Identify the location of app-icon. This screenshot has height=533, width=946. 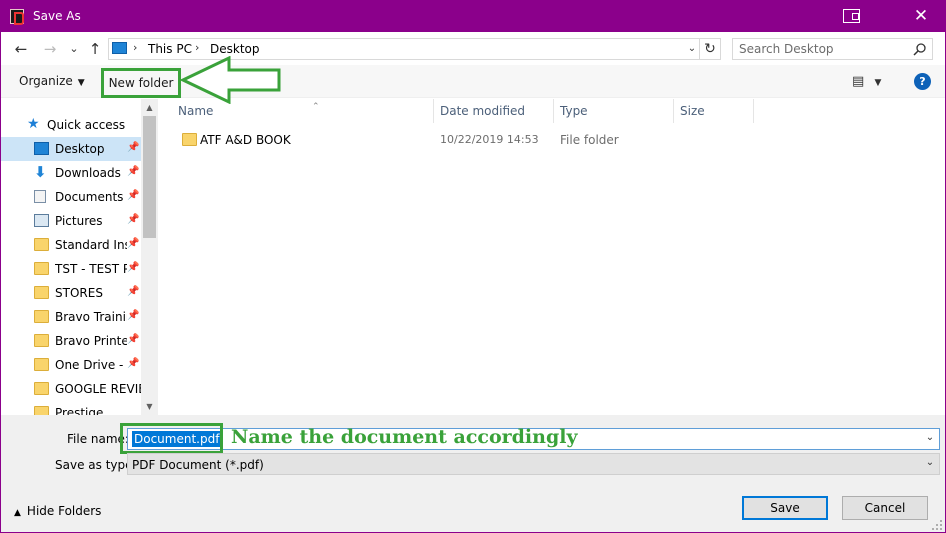
(17, 17).